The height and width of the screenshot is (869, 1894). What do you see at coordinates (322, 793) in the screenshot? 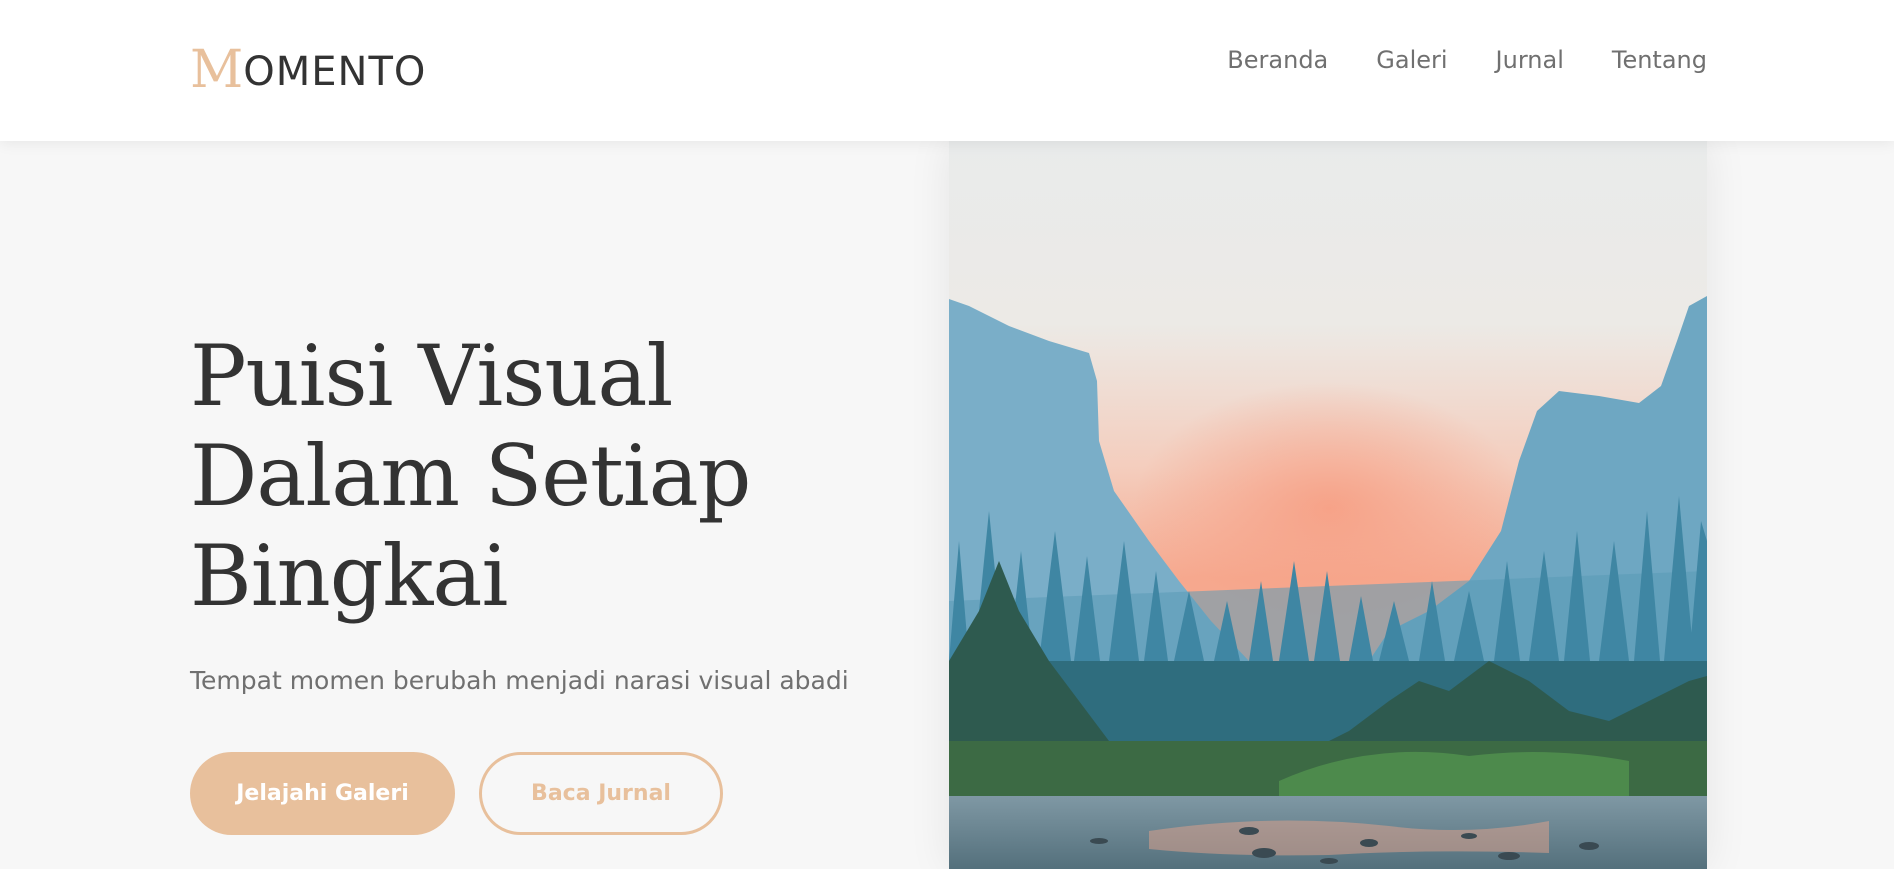
I see `explore-gallery-button: Jelajahi Galeri` at bounding box center [322, 793].